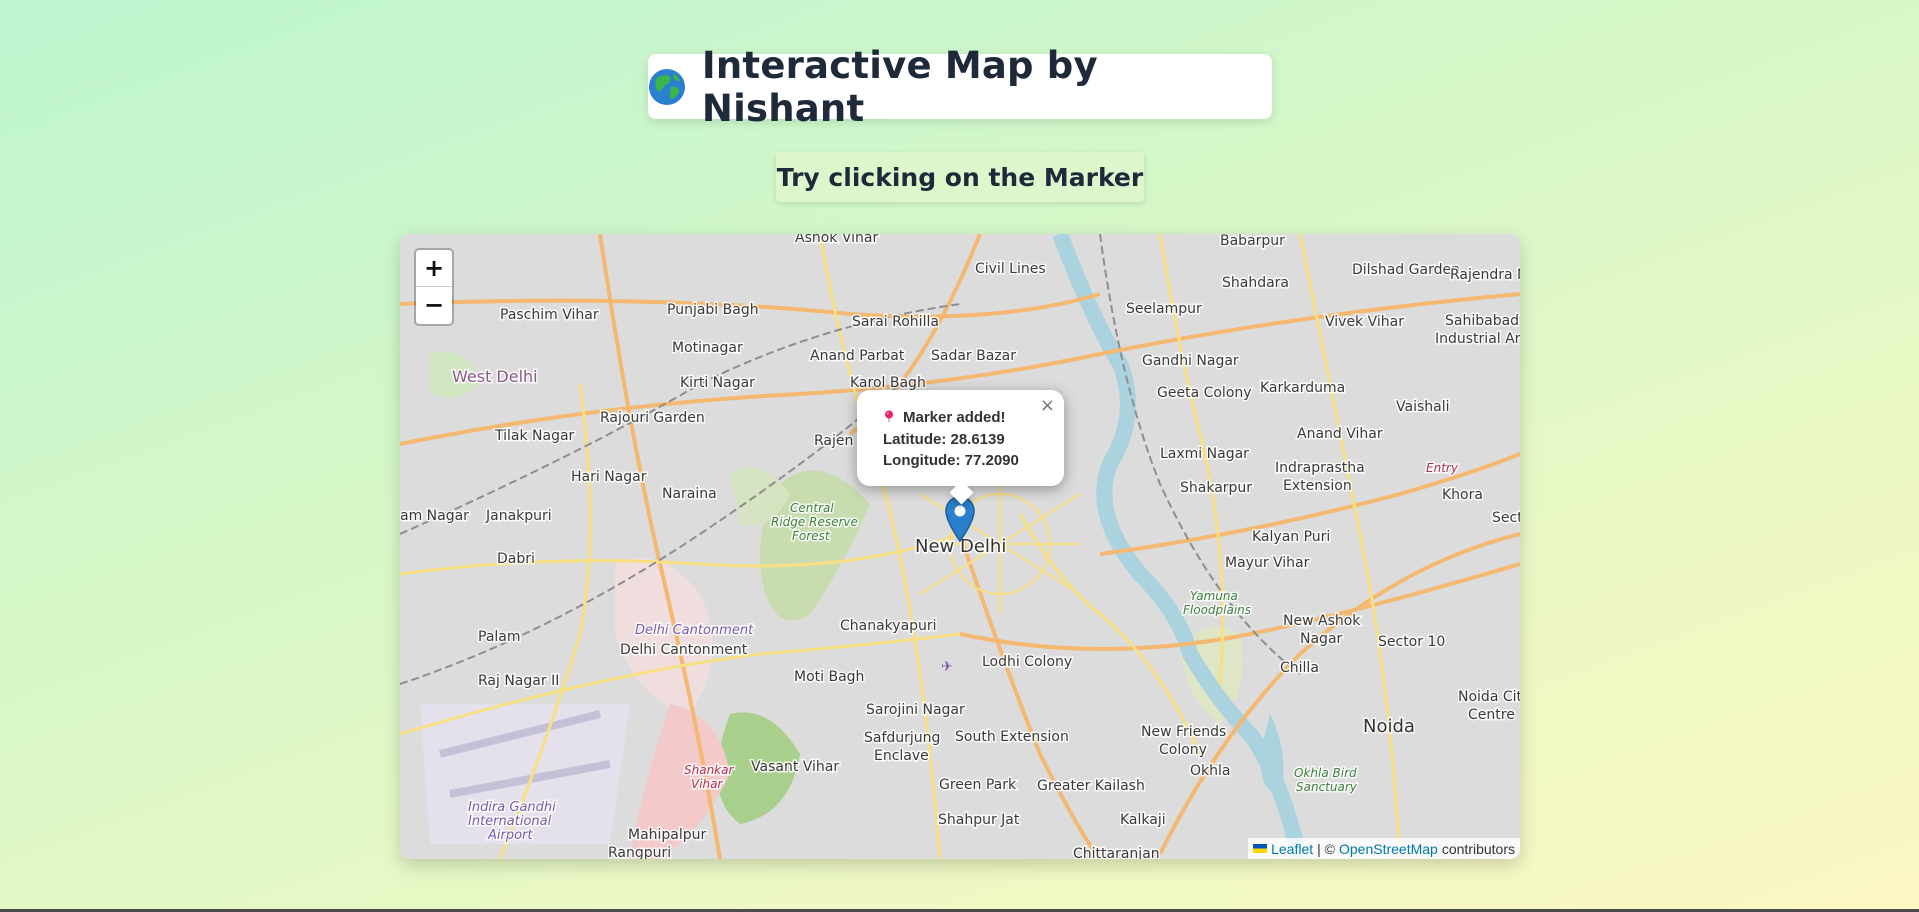 The image size is (1919, 912). Describe the element at coordinates (713, 310) in the screenshot. I see `map-label: Punjabi Bagh` at that location.